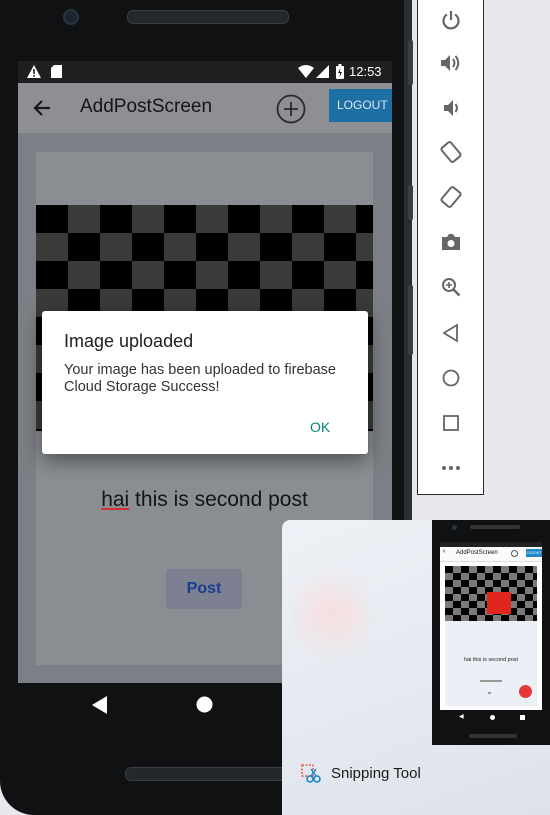 The image size is (550, 815). I want to click on popup-glow, so click(332, 615).